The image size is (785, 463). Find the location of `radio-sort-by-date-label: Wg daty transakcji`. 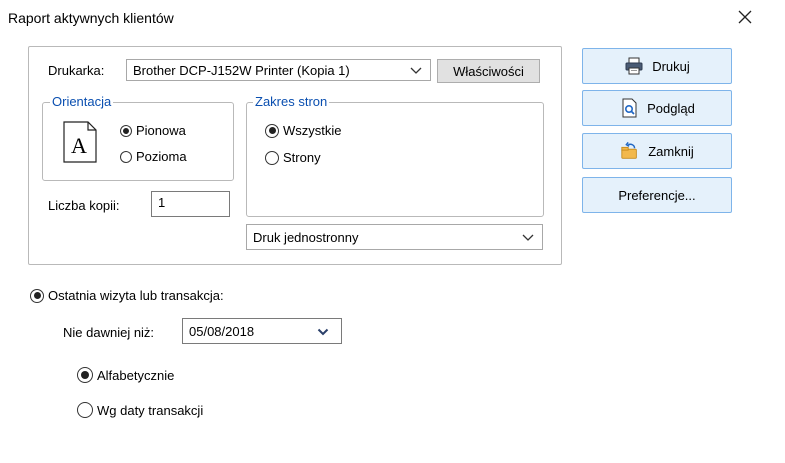

radio-sort-by-date-label: Wg daty transakcji is located at coordinates (150, 410).